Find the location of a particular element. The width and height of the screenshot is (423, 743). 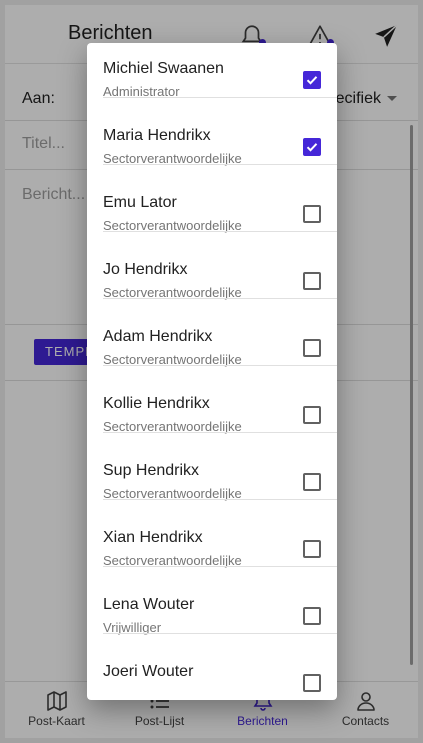

contact-name: Sup Hendrikx is located at coordinates (151, 470).